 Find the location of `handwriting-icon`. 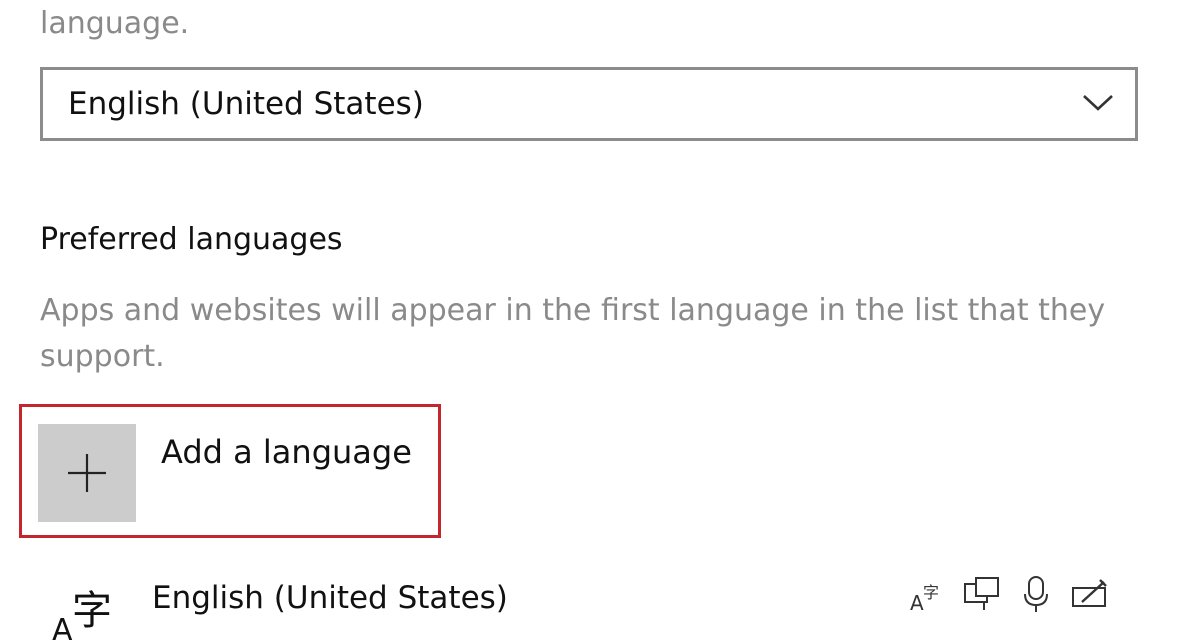

handwriting-icon is located at coordinates (1090, 594).